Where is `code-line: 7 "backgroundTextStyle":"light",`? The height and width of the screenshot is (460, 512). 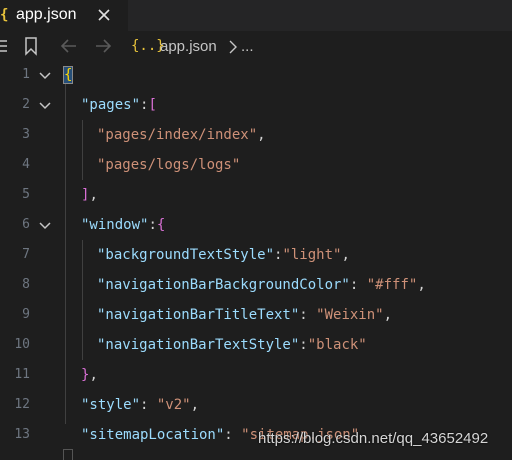 code-line: 7 "backgroundTextStyle":"light", is located at coordinates (256, 255).